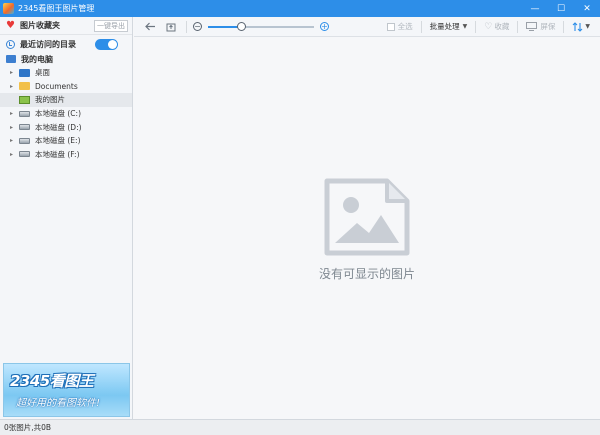  Describe the element at coordinates (278, 26) in the screenshot. I see `zoom-slider-rest` at that location.